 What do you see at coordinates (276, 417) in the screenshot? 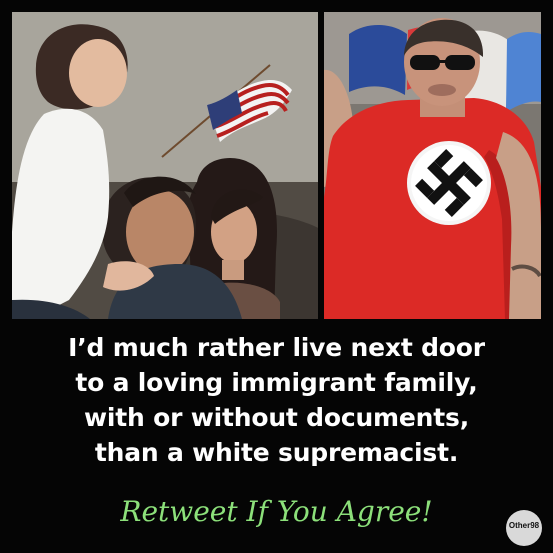
I see `caption-line: with or without documents,` at bounding box center [276, 417].